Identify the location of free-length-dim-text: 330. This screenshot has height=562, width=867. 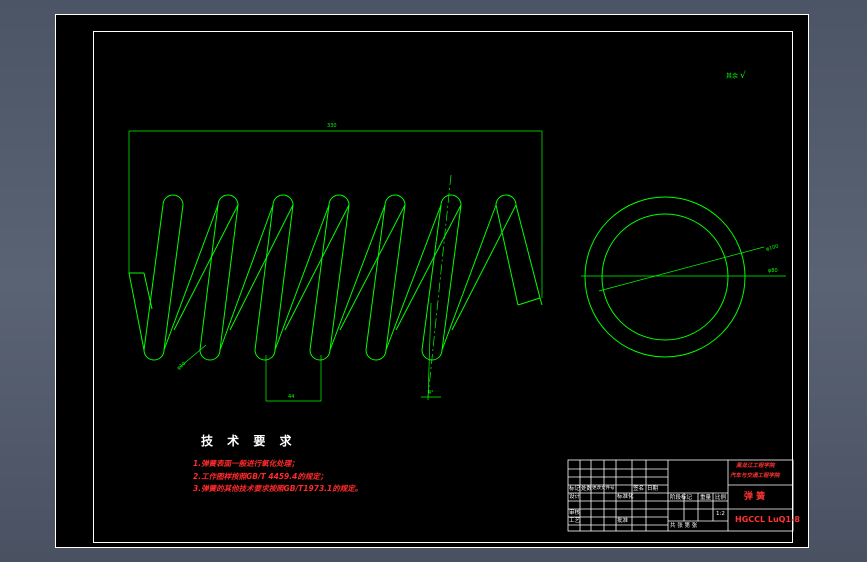
(332, 126).